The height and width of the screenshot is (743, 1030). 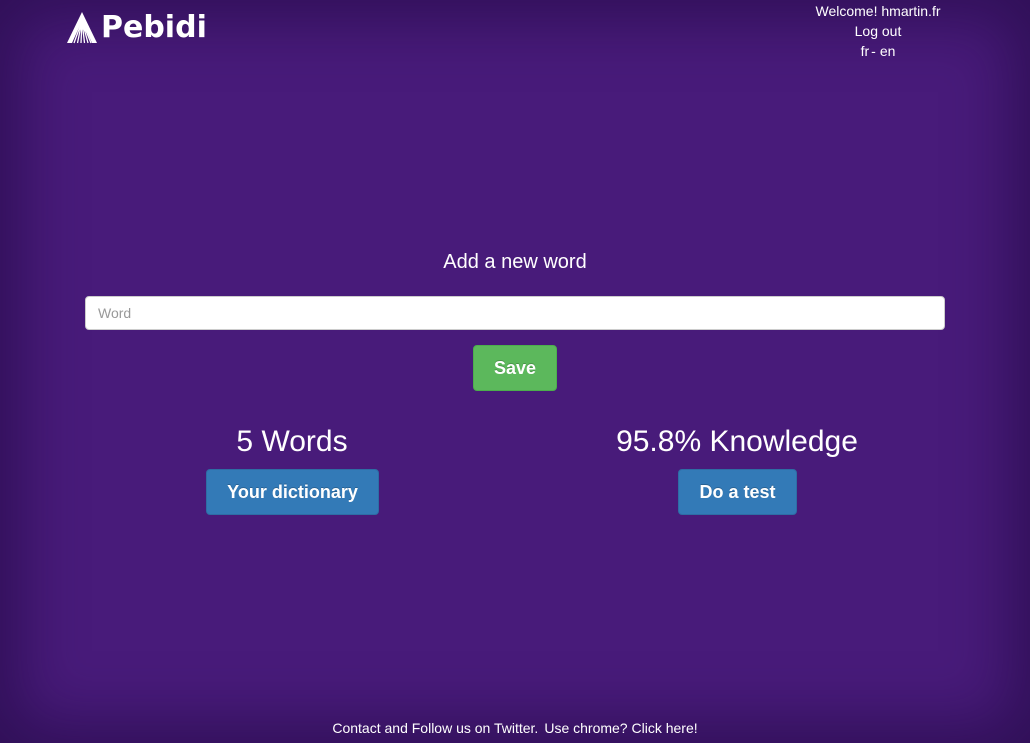 What do you see at coordinates (356, 728) in the screenshot?
I see `contact-link: Contact` at bounding box center [356, 728].